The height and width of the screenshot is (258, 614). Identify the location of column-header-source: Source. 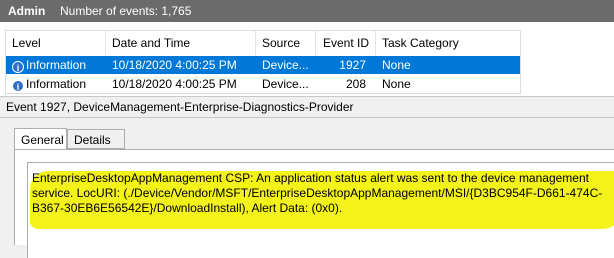
(286, 43).